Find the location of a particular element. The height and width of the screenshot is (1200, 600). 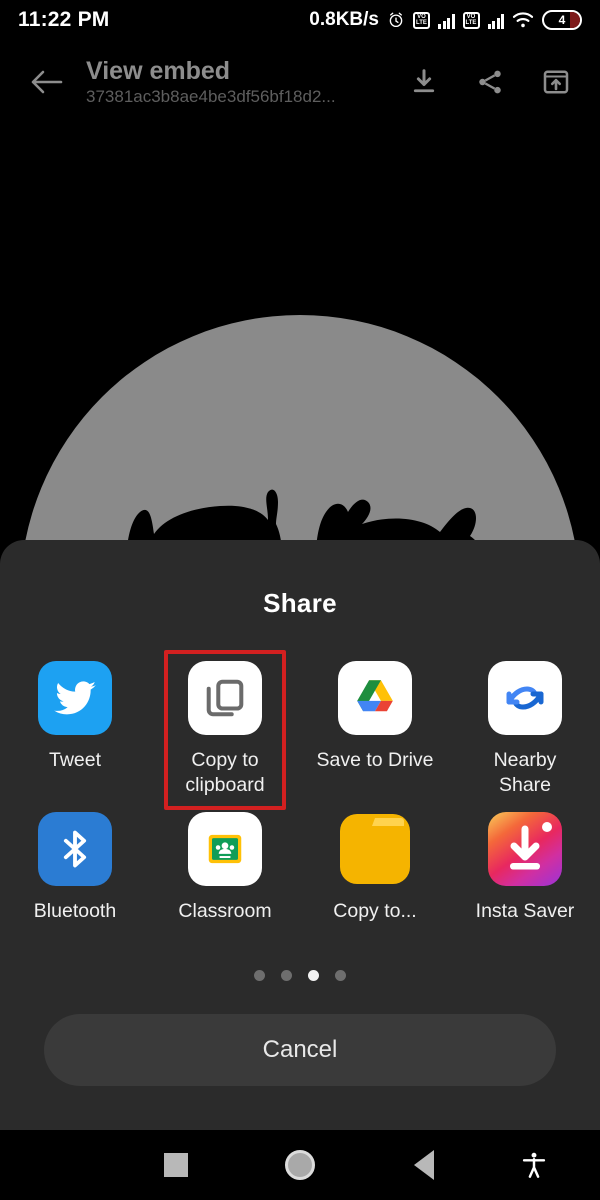

status-time: 11:22 PM is located at coordinates (64, 19).